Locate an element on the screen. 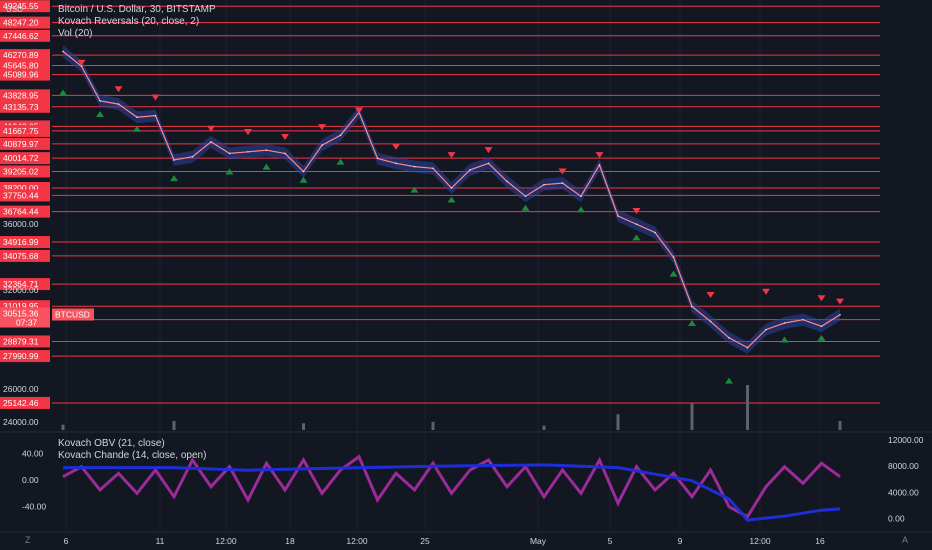 Image resolution: width=932 pixels, height=550 pixels. level-label: 28879.31 is located at coordinates (21, 341).